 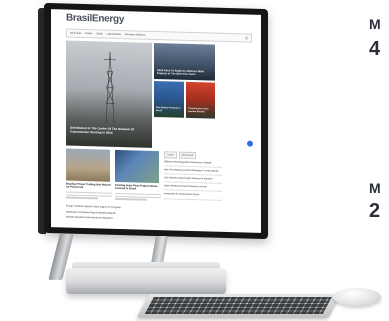 I want to click on hero-story-small-right: Transmission Lines Auction Results, so click(x=200, y=100).